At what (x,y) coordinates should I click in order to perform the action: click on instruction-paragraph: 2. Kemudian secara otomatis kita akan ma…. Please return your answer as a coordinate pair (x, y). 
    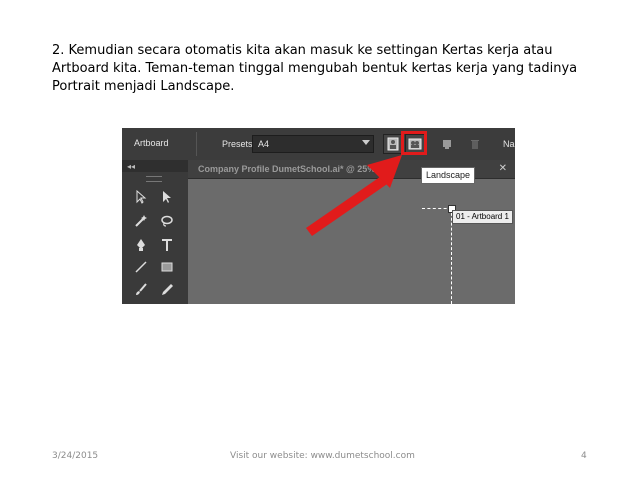
    Looking at the image, I should click on (332, 69).